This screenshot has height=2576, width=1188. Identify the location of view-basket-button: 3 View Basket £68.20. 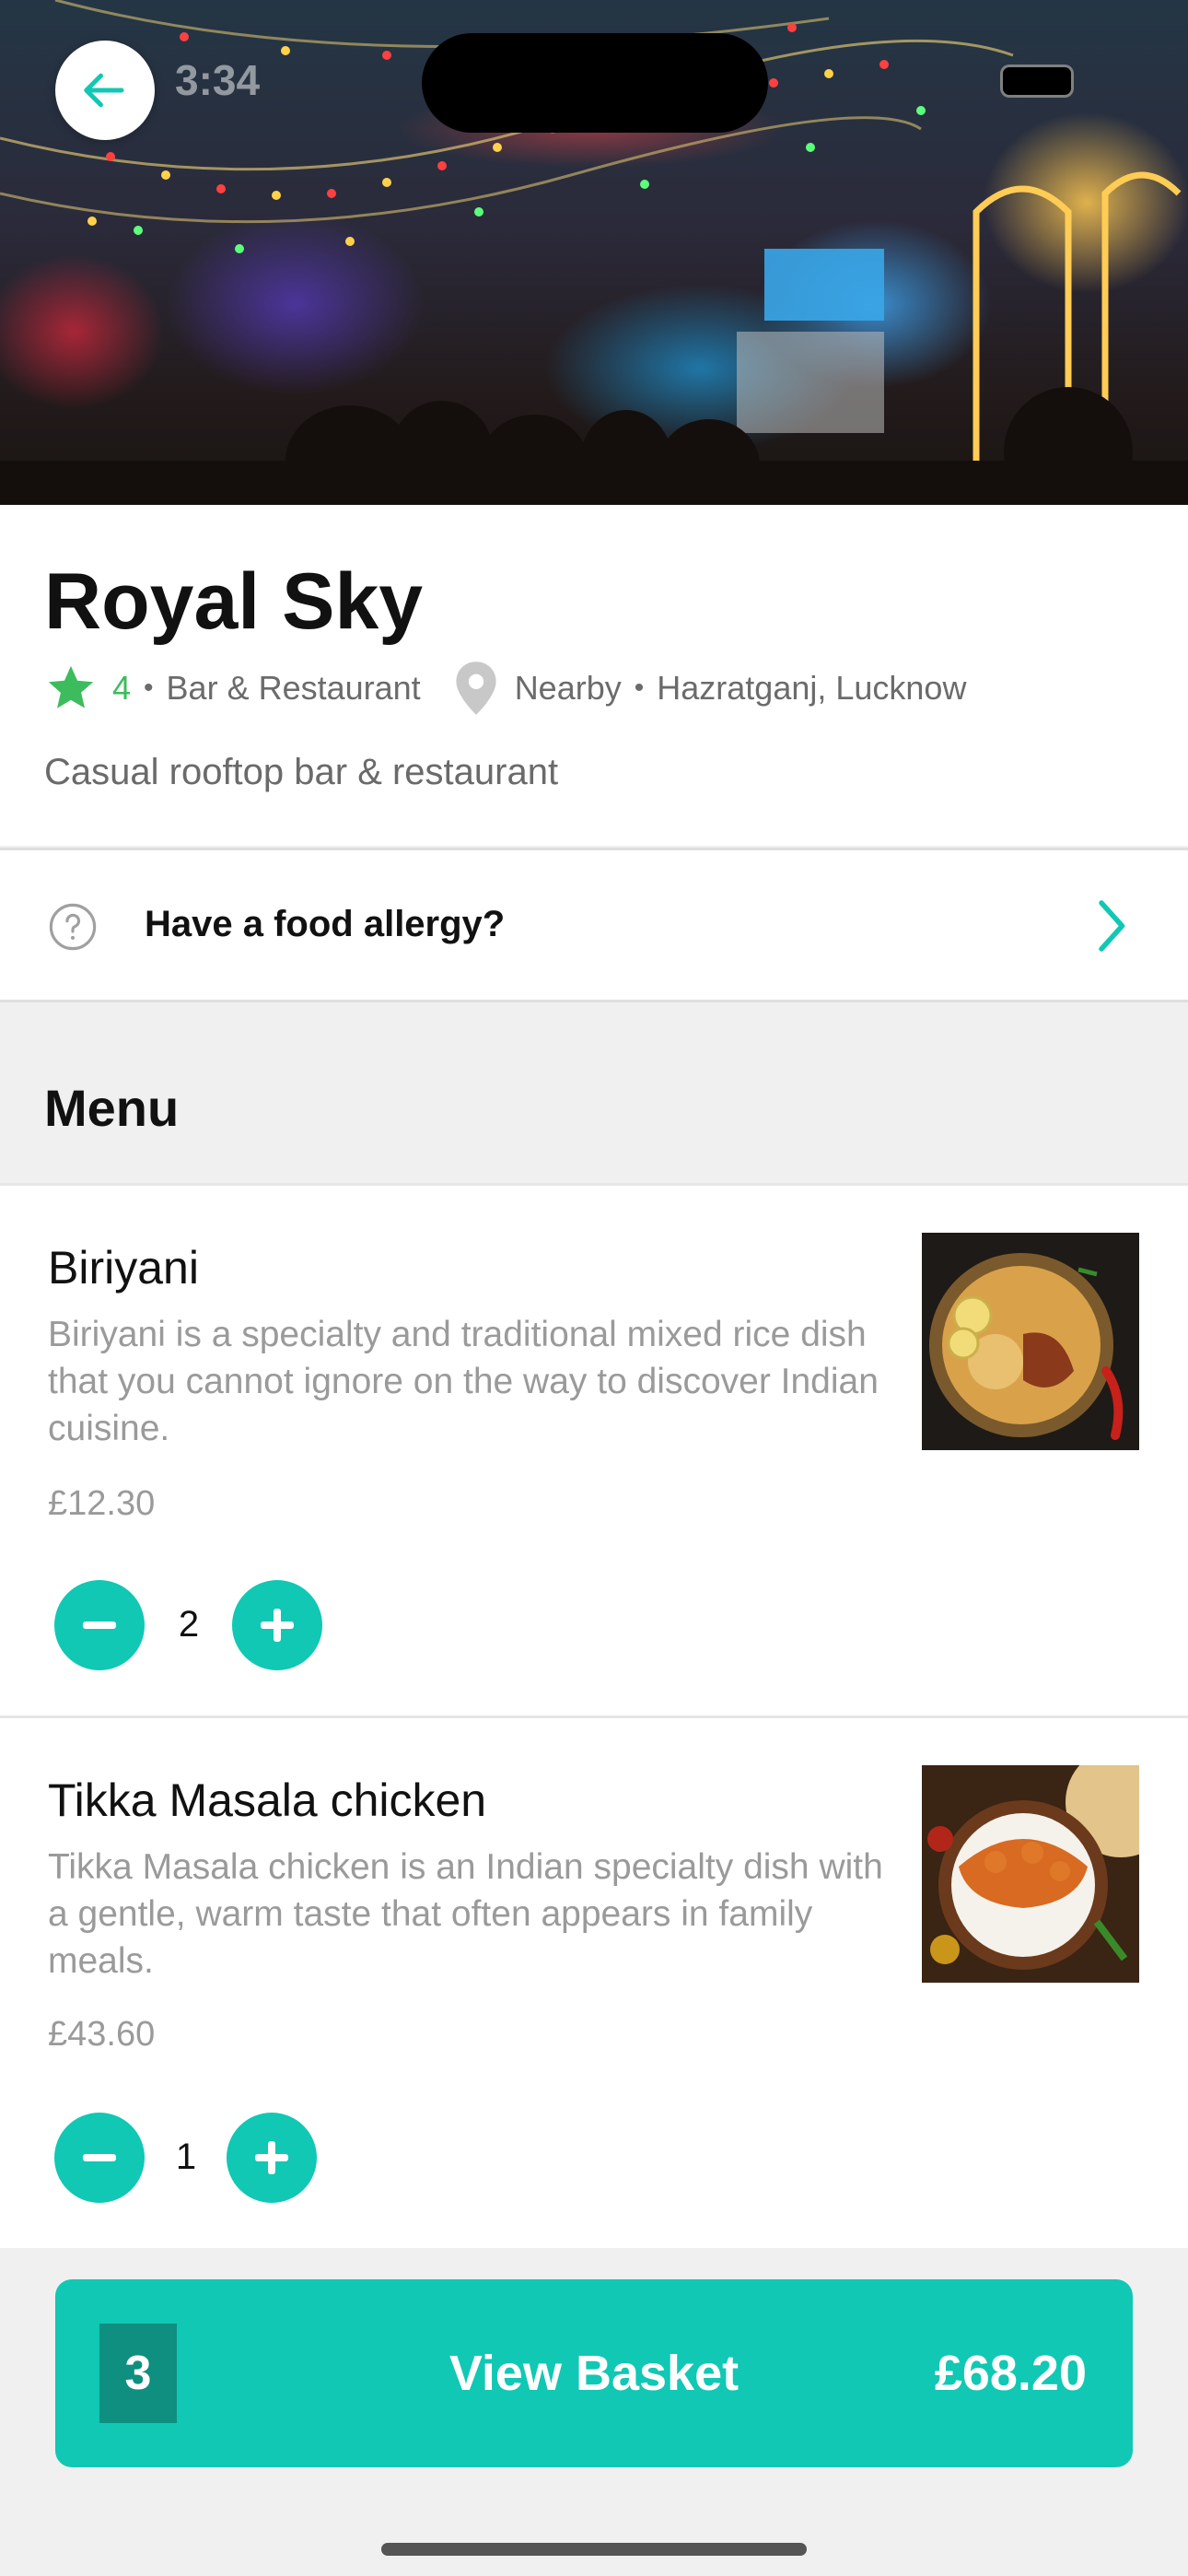
(594, 2373).